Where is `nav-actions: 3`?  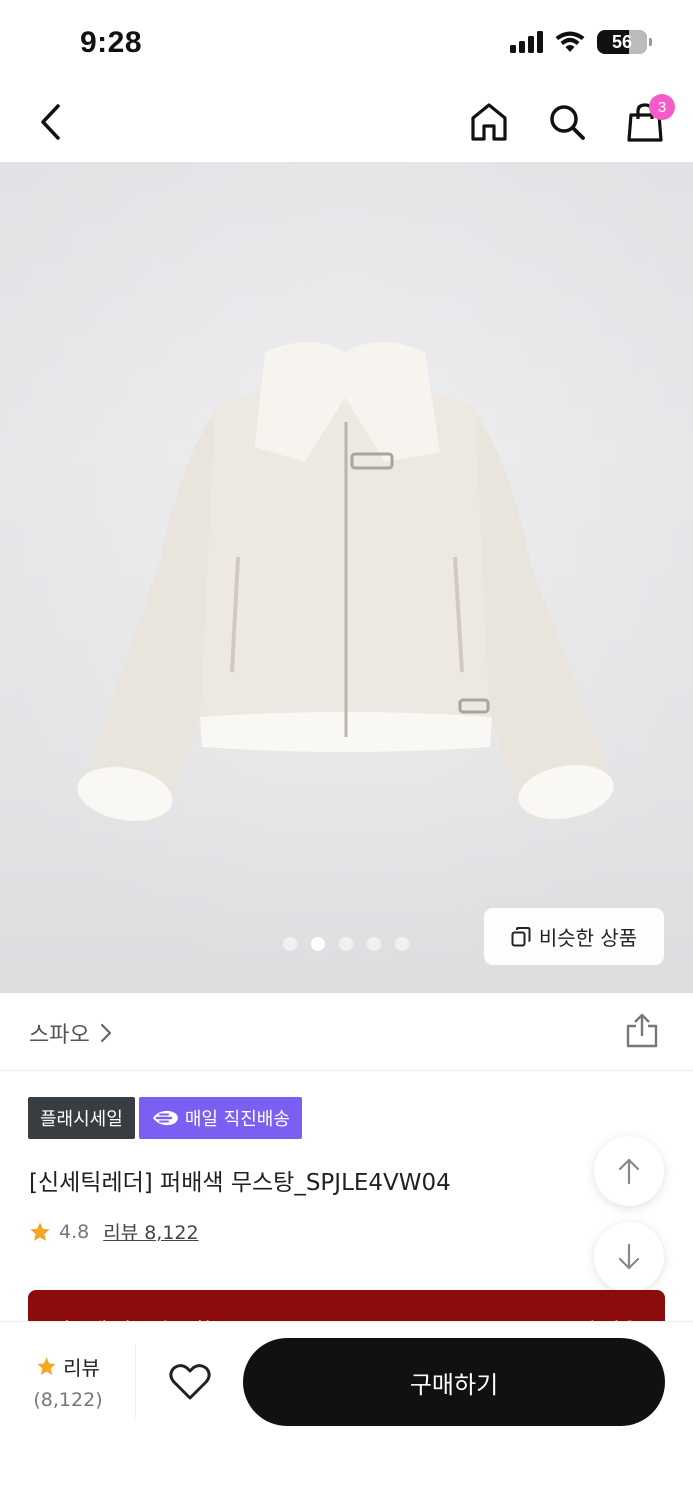 nav-actions: 3 is located at coordinates (571, 120).